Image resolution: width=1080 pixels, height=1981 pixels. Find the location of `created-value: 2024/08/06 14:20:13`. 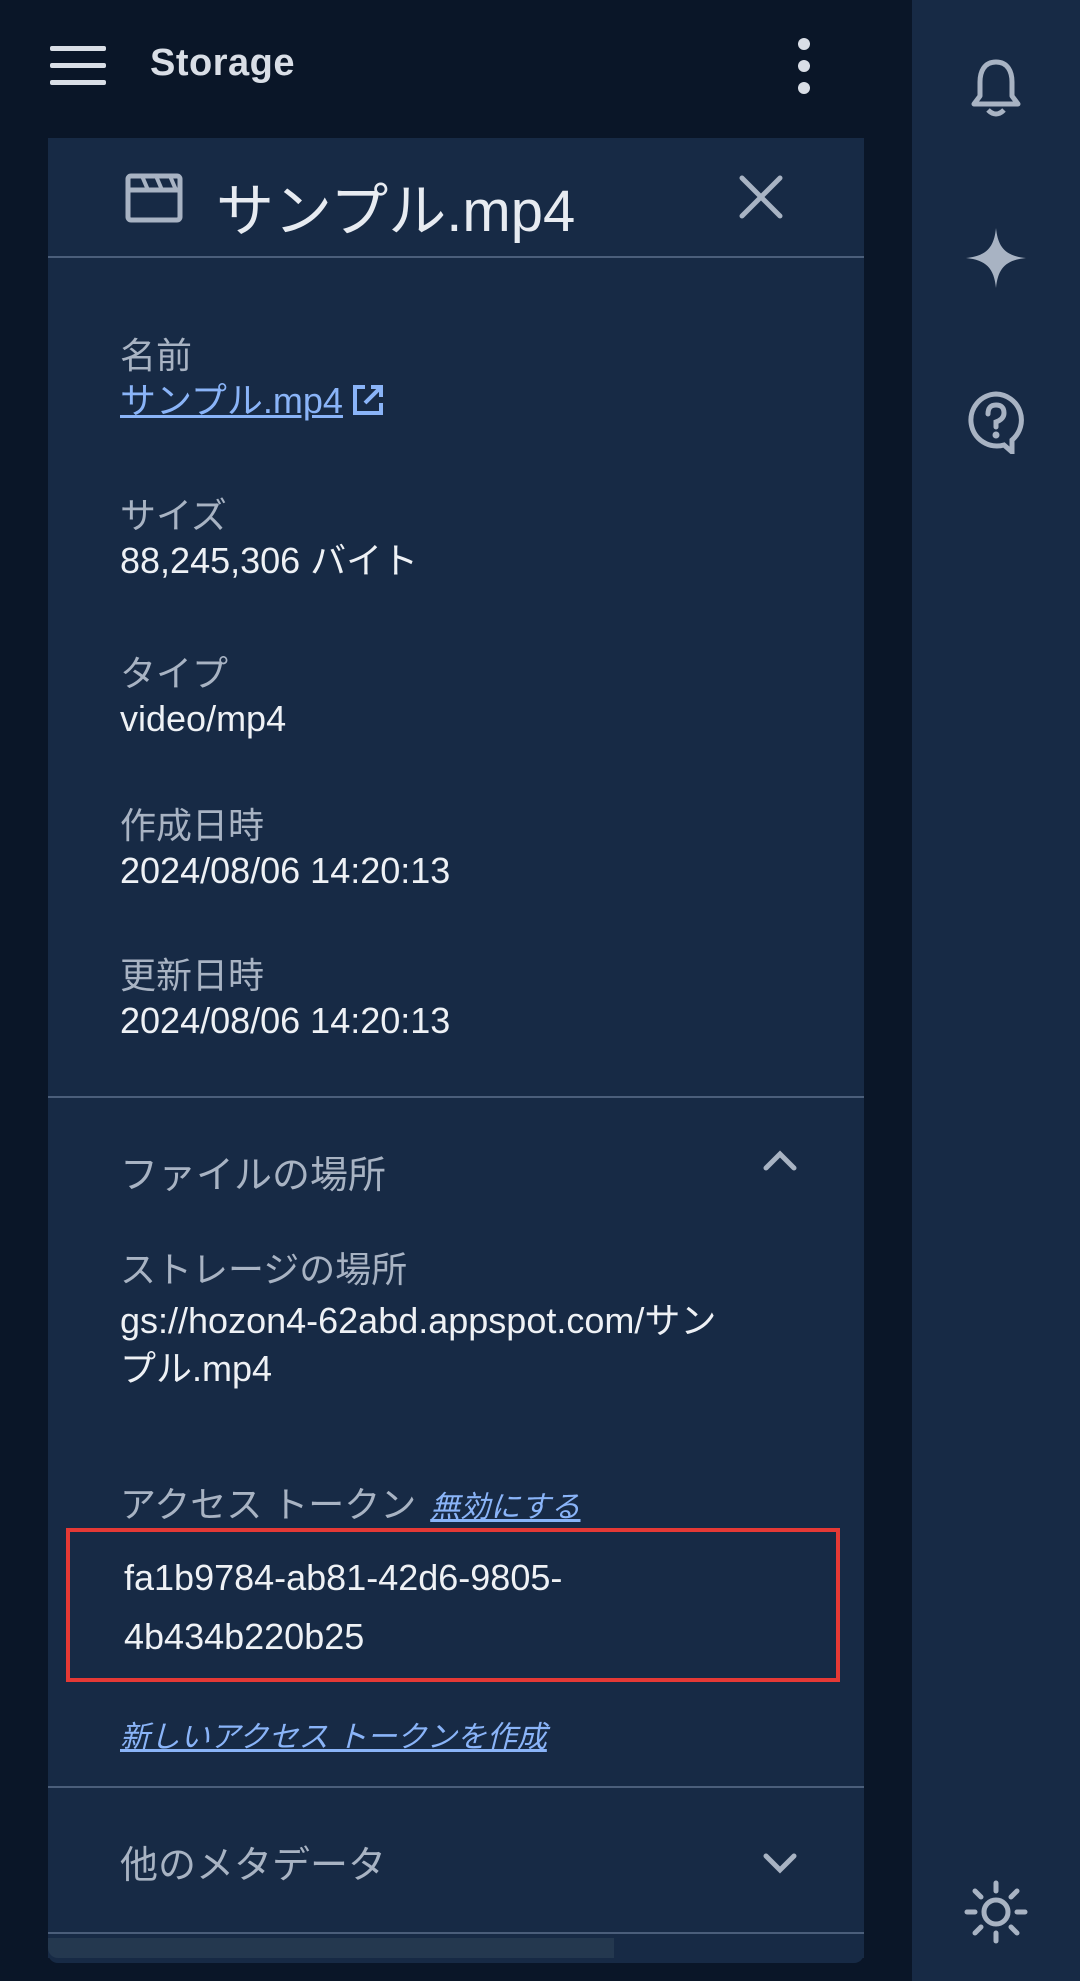

created-value: 2024/08/06 14:20:13 is located at coordinates (285, 871).